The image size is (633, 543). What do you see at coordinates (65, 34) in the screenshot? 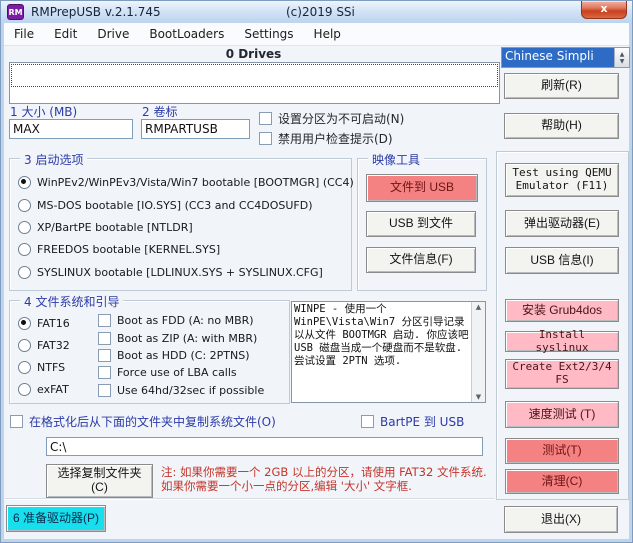
I see `menu-edit: Edit` at bounding box center [65, 34].